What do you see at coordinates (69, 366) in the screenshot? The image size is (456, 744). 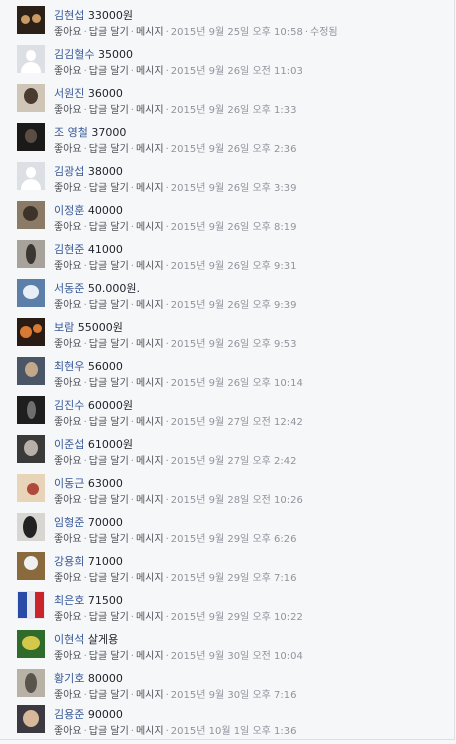 I see `commenter-name: 최현우` at bounding box center [69, 366].